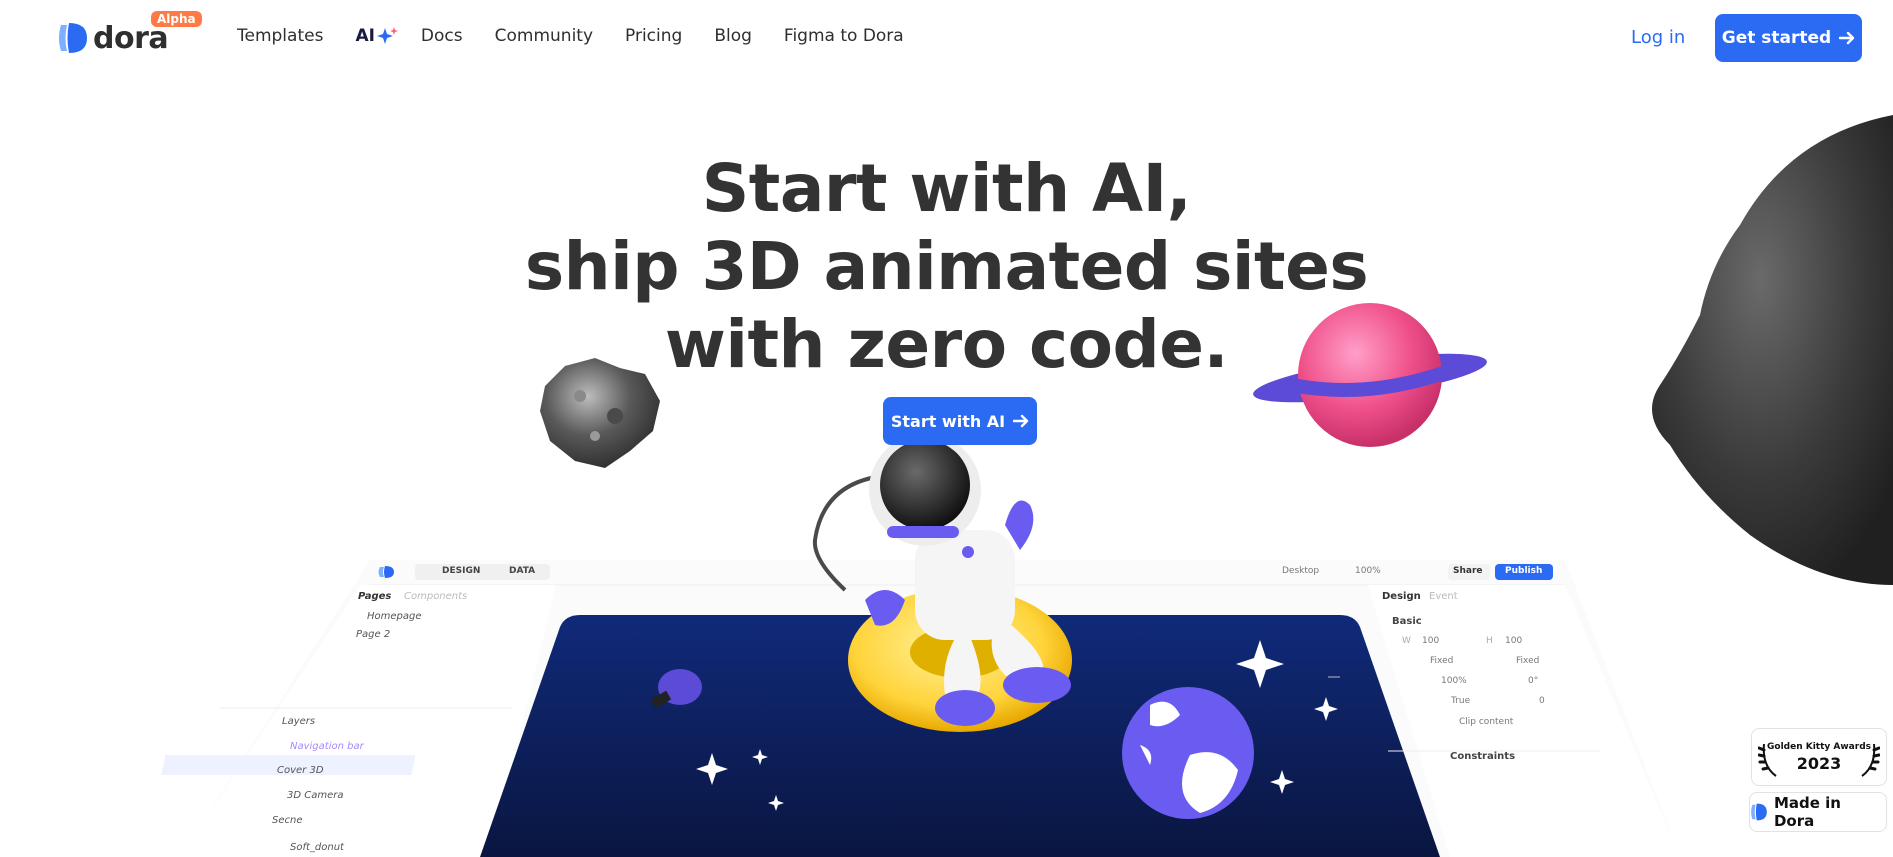  Describe the element at coordinates (946, 188) in the screenshot. I see `headline-line-1: Start with AI,` at that location.